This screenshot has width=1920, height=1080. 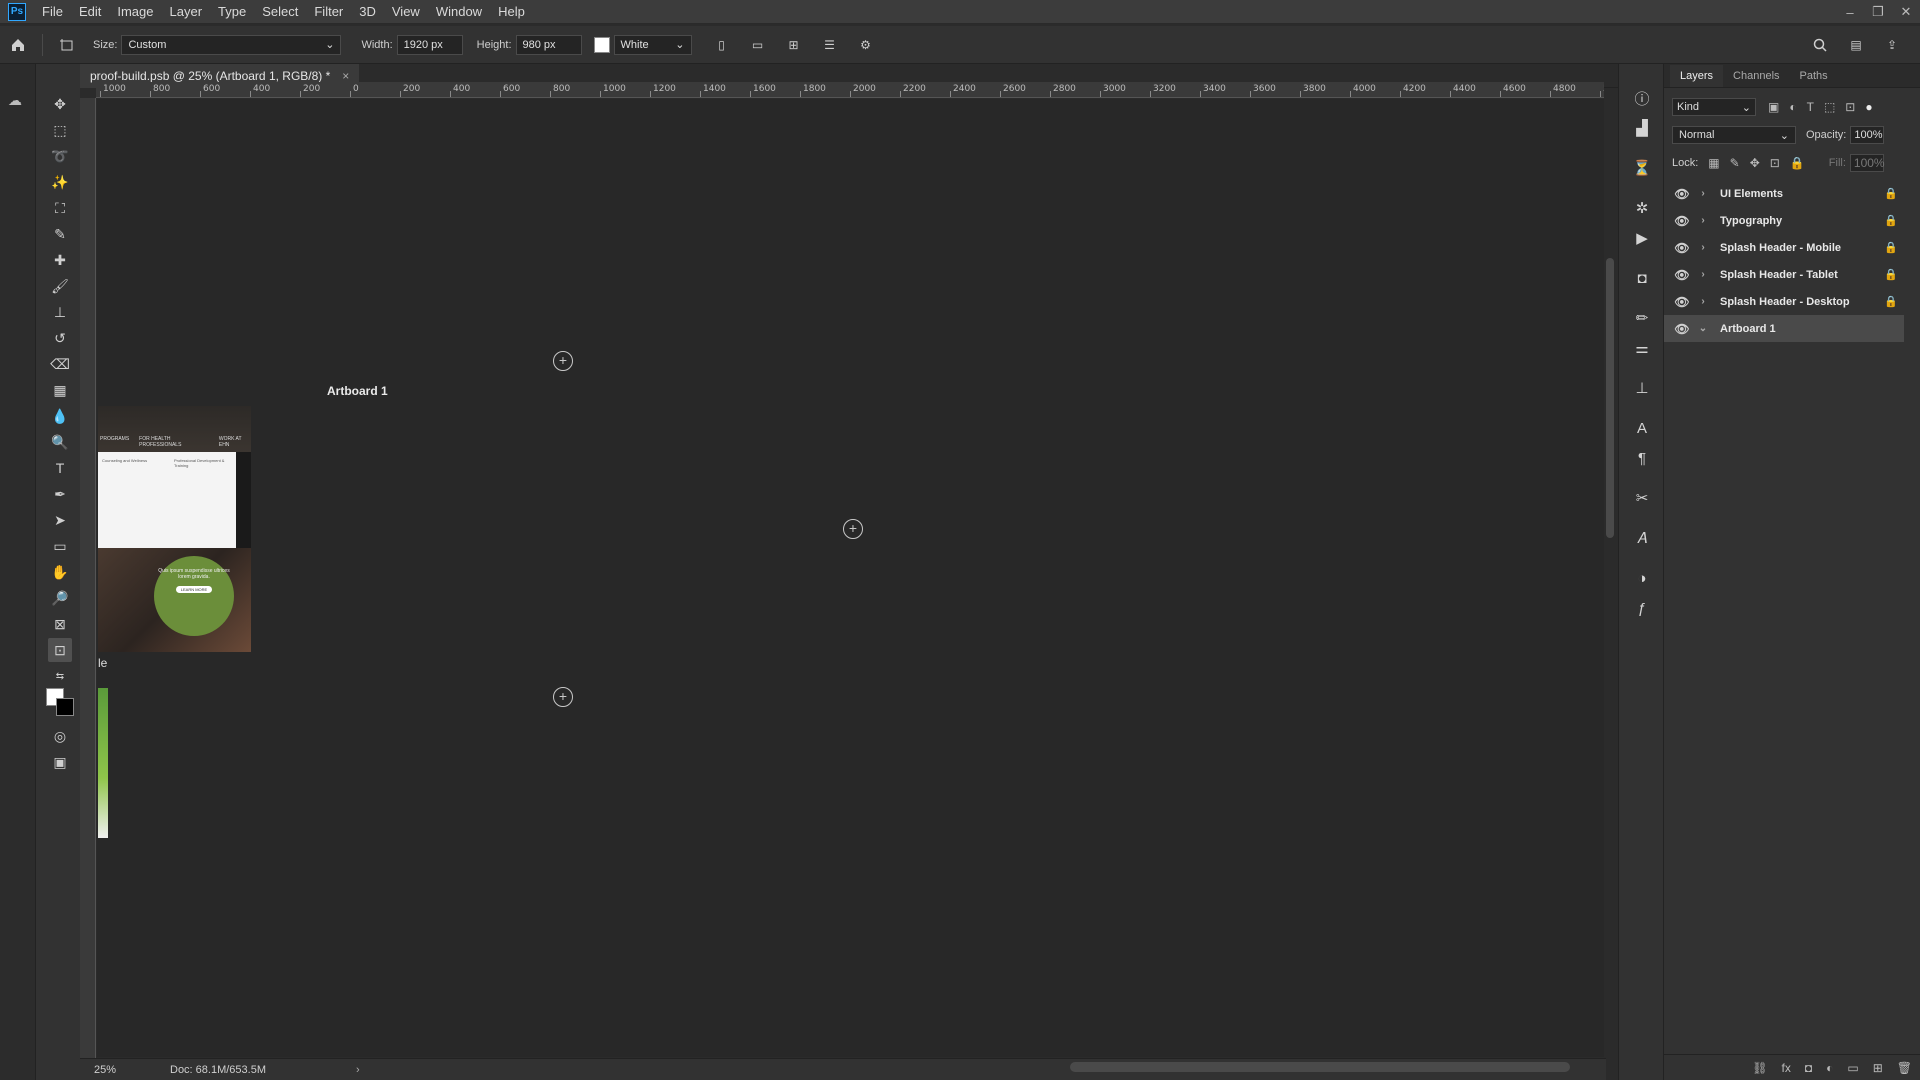 I want to click on layer-row: 👁 › Splash Header - Mobile 🔒, so click(x=1784, y=247).